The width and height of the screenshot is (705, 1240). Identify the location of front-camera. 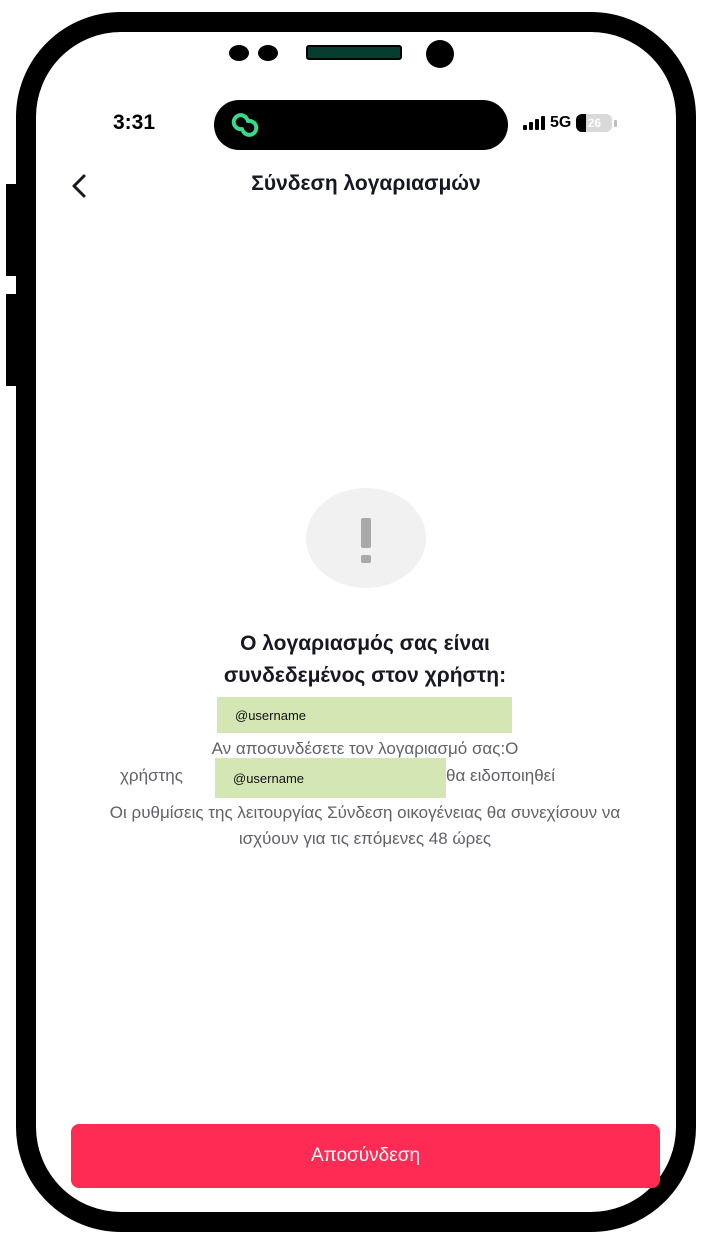
(440, 54).